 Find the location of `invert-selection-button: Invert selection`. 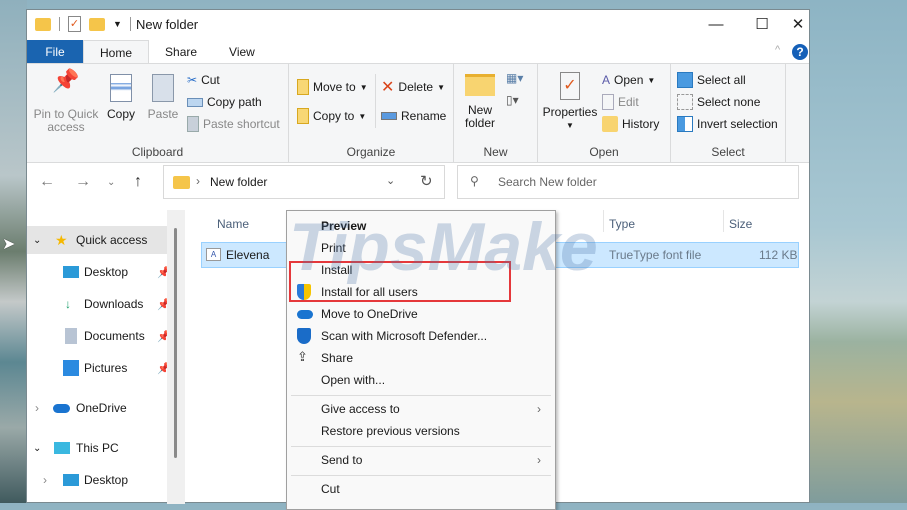

invert-selection-button: Invert selection is located at coordinates (727, 124).